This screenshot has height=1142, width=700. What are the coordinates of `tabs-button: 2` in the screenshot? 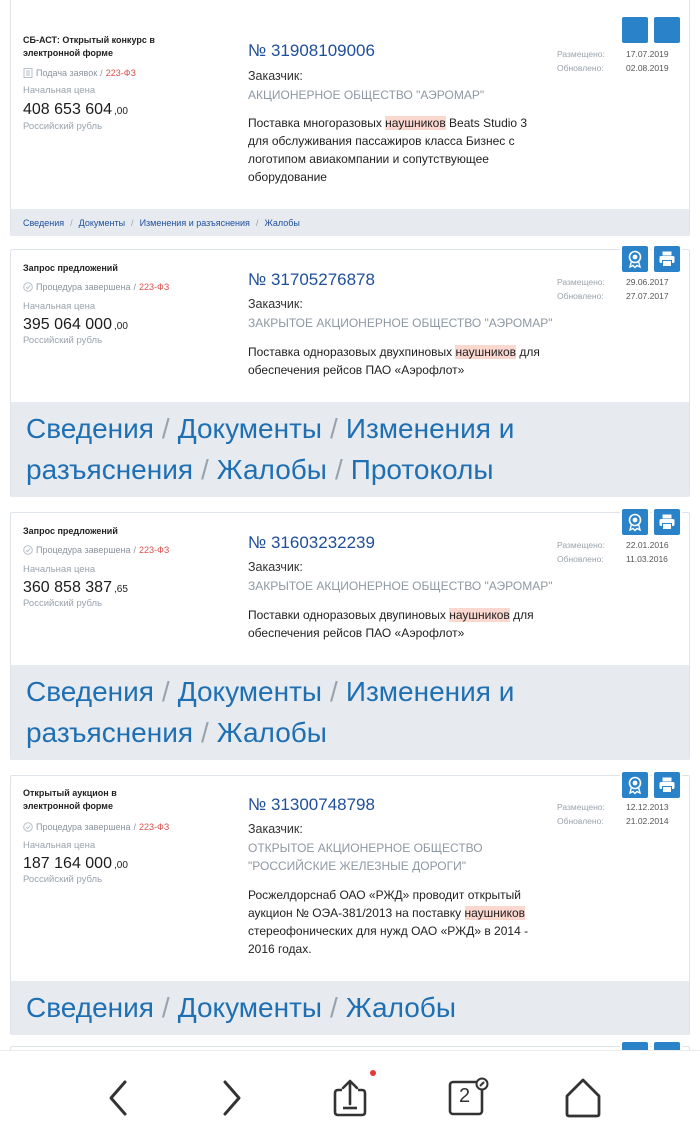 It's located at (467, 1098).